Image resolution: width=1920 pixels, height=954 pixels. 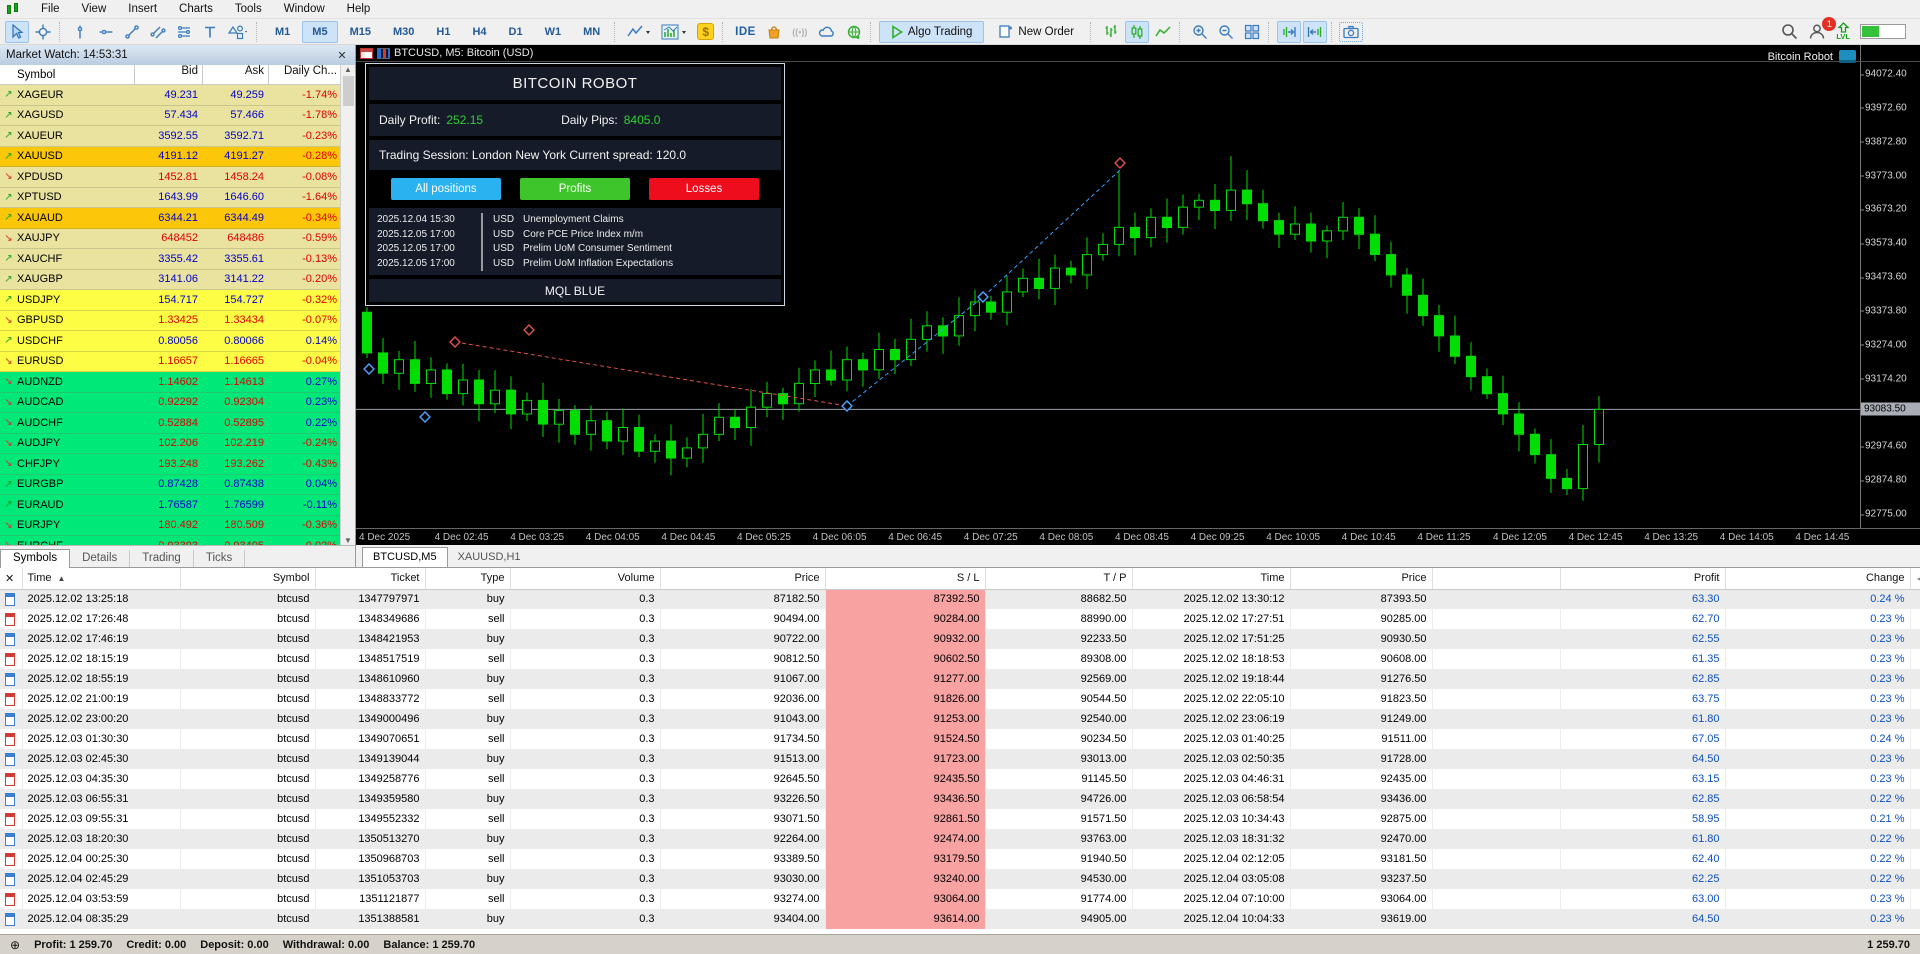 What do you see at coordinates (342, 55) in the screenshot?
I see `close-icon: ✕` at bounding box center [342, 55].